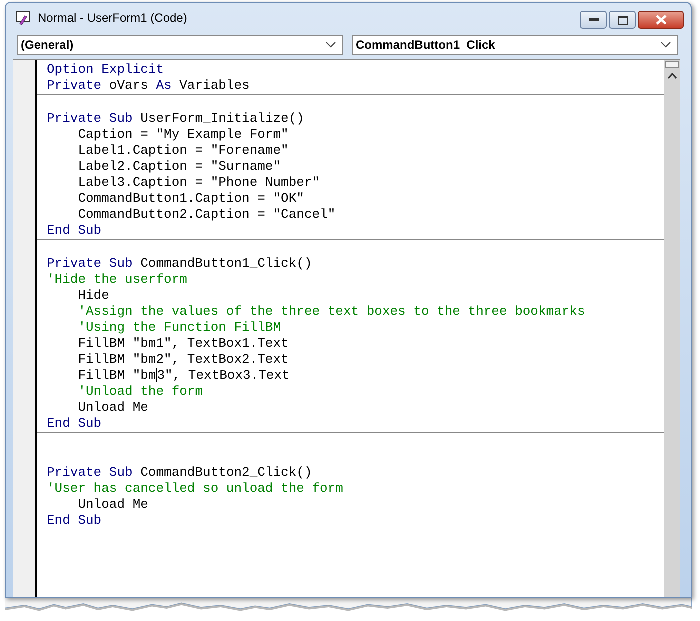 The image size is (700, 621). Describe the element at coordinates (183, 135) in the screenshot. I see `code-line: Caption = "My Example Form"` at that location.